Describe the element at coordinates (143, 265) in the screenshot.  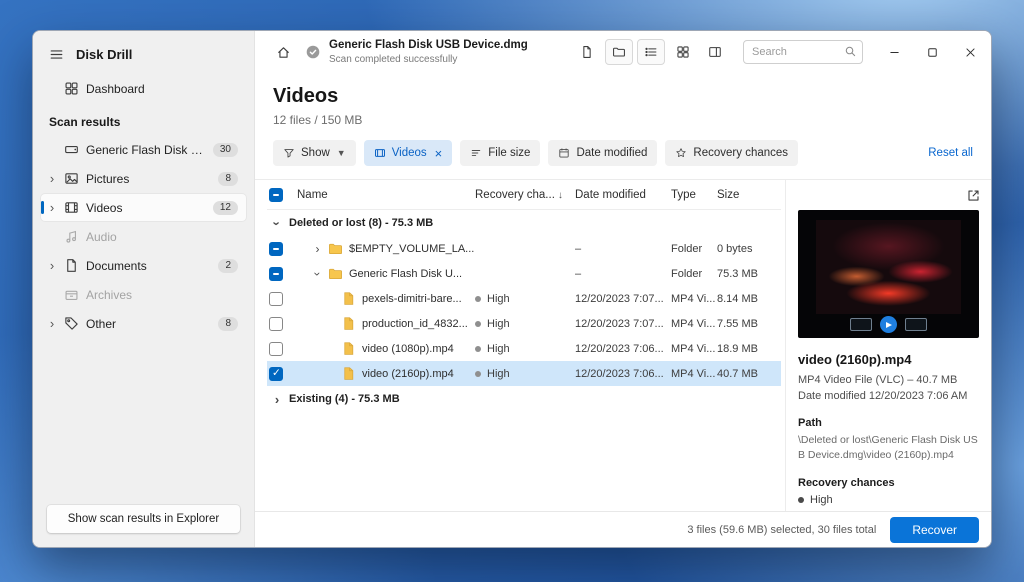
I see `sidebar-item-documents: › Documents 2` at that location.